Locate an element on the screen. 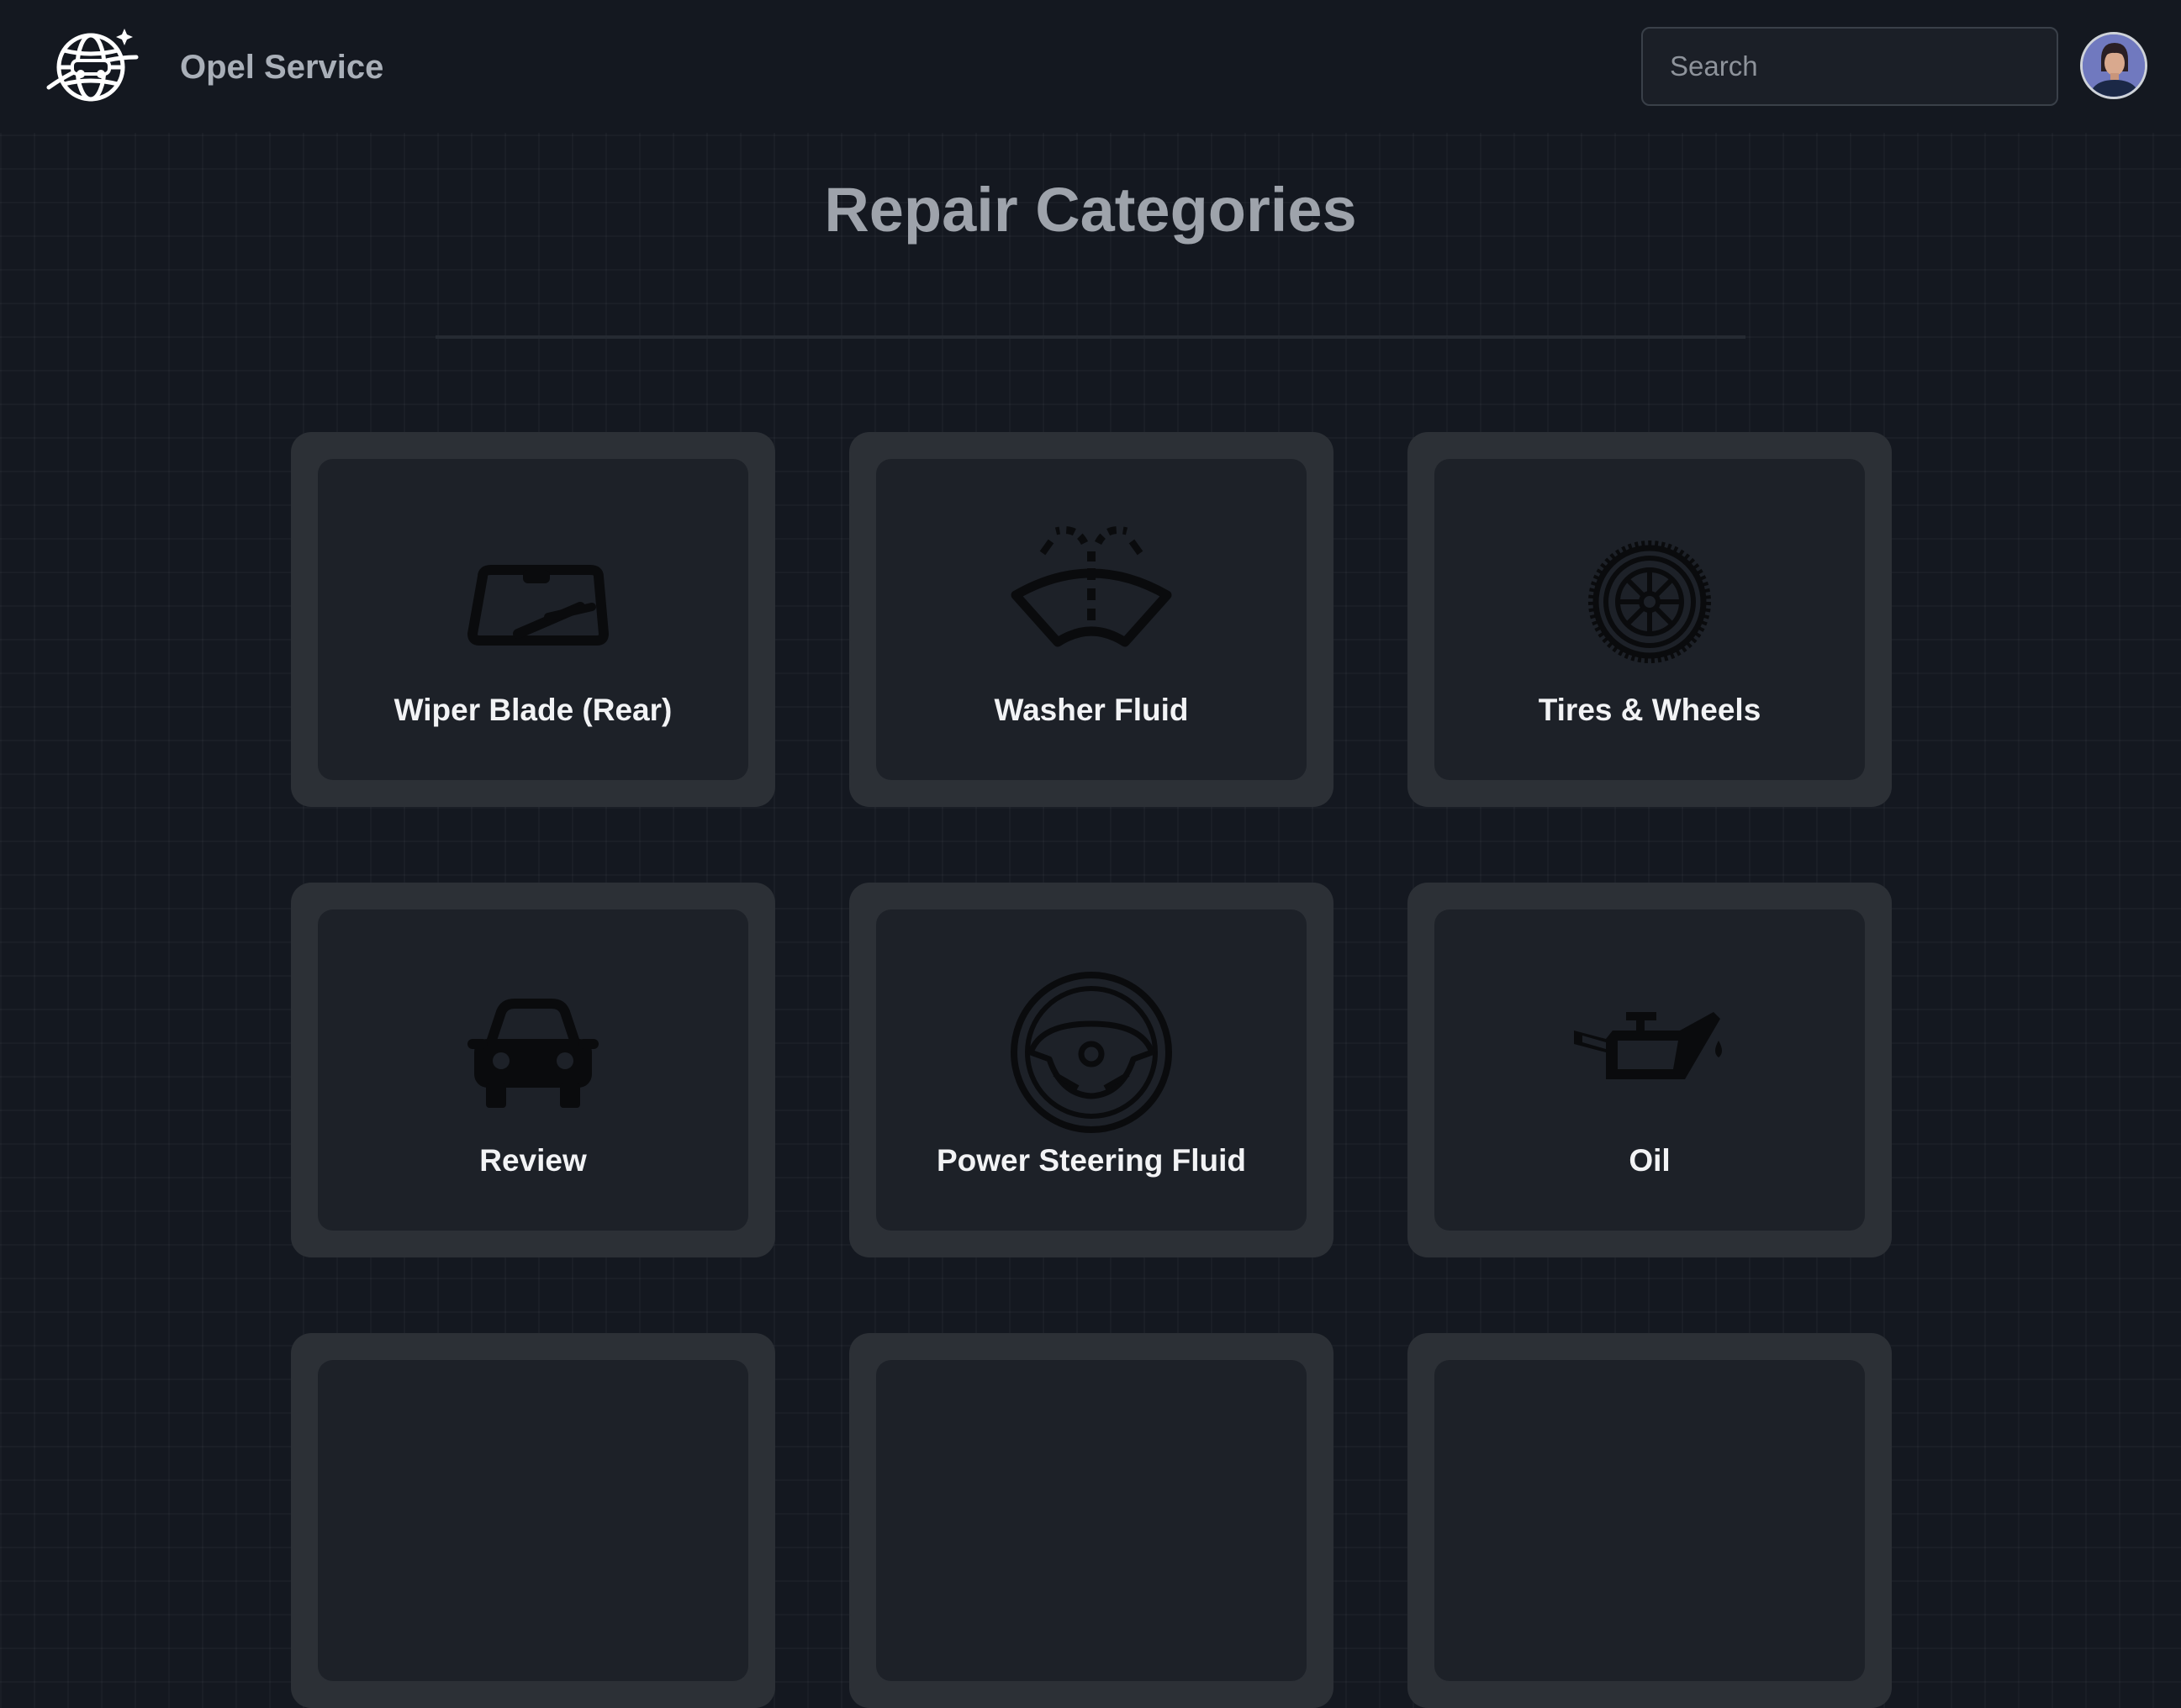 This screenshot has height=1708, width=2181. category-card-power-steering-fluid: Power Steering Fluid is located at coordinates (1091, 1070).